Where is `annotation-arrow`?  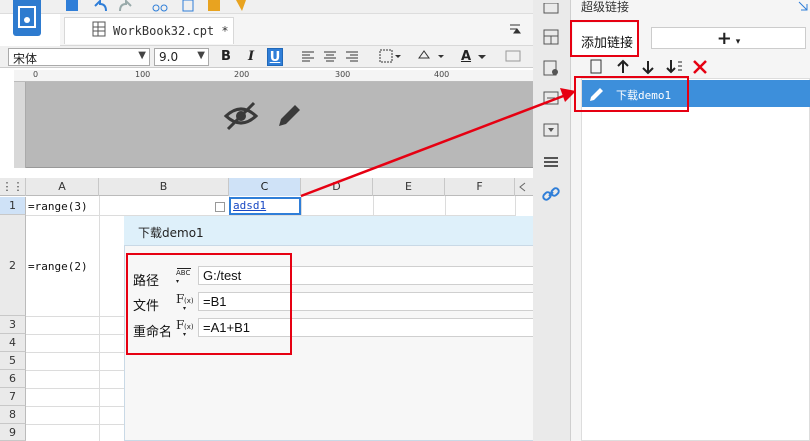
annotation-arrow is located at coordinates (438, 143).